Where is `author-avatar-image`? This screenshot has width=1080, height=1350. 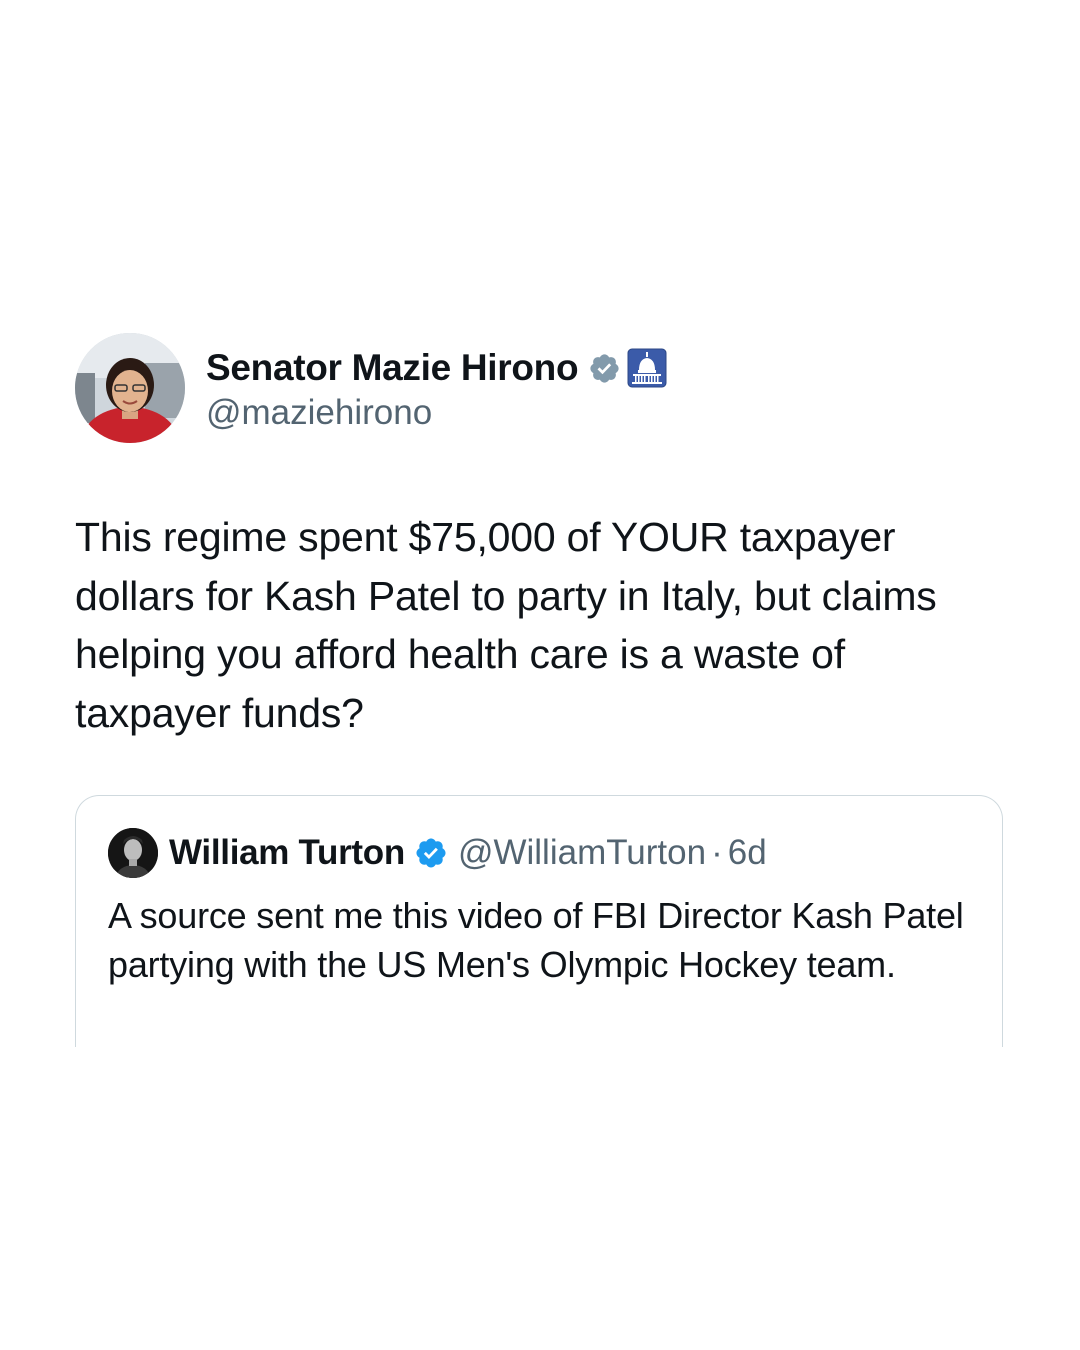 author-avatar-image is located at coordinates (130, 388).